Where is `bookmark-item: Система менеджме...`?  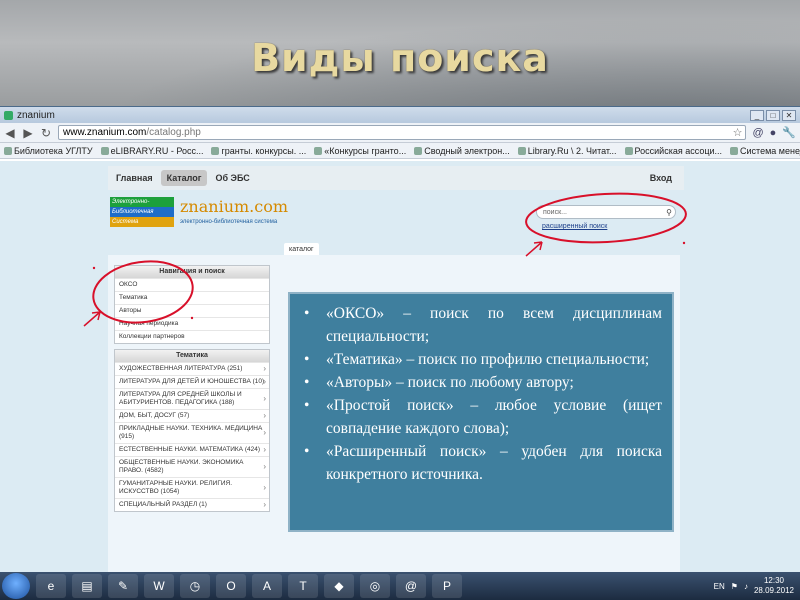
bookmark-item: Система менеджме... is located at coordinates (765, 151).